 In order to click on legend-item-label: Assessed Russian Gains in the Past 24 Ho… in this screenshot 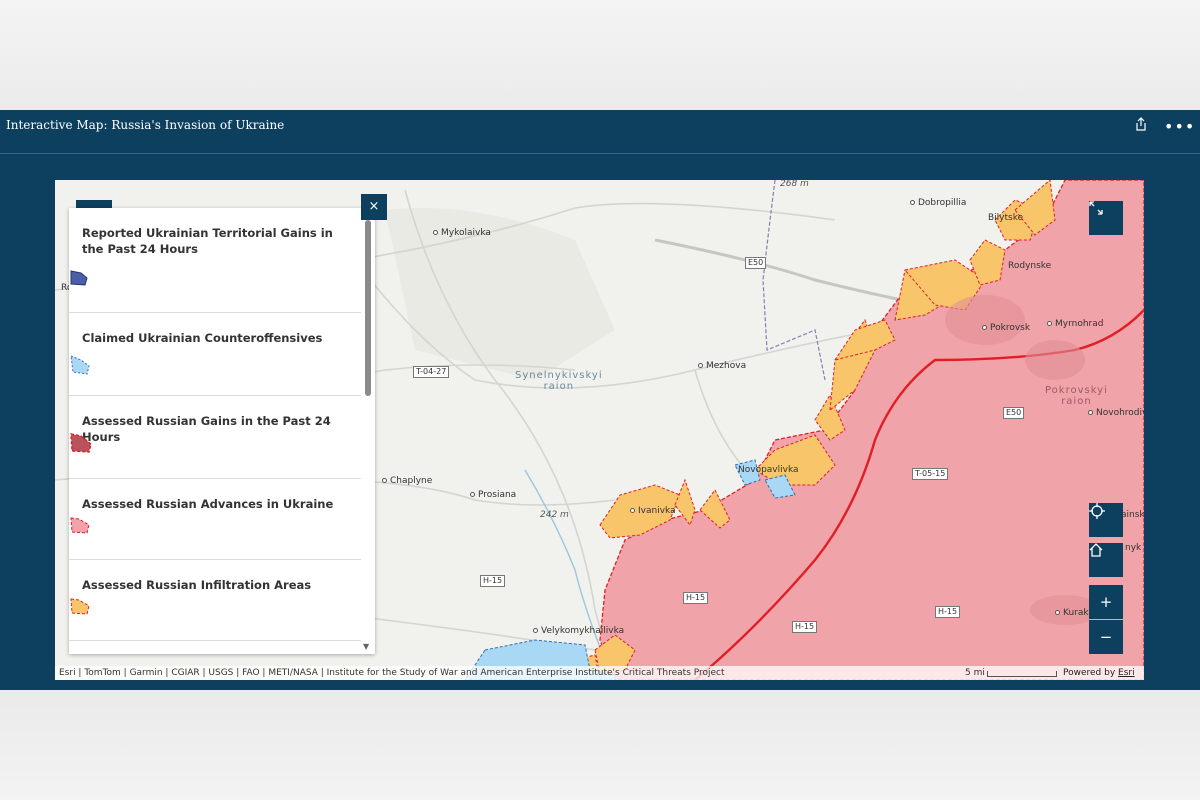, I will do `click(206, 429)`.